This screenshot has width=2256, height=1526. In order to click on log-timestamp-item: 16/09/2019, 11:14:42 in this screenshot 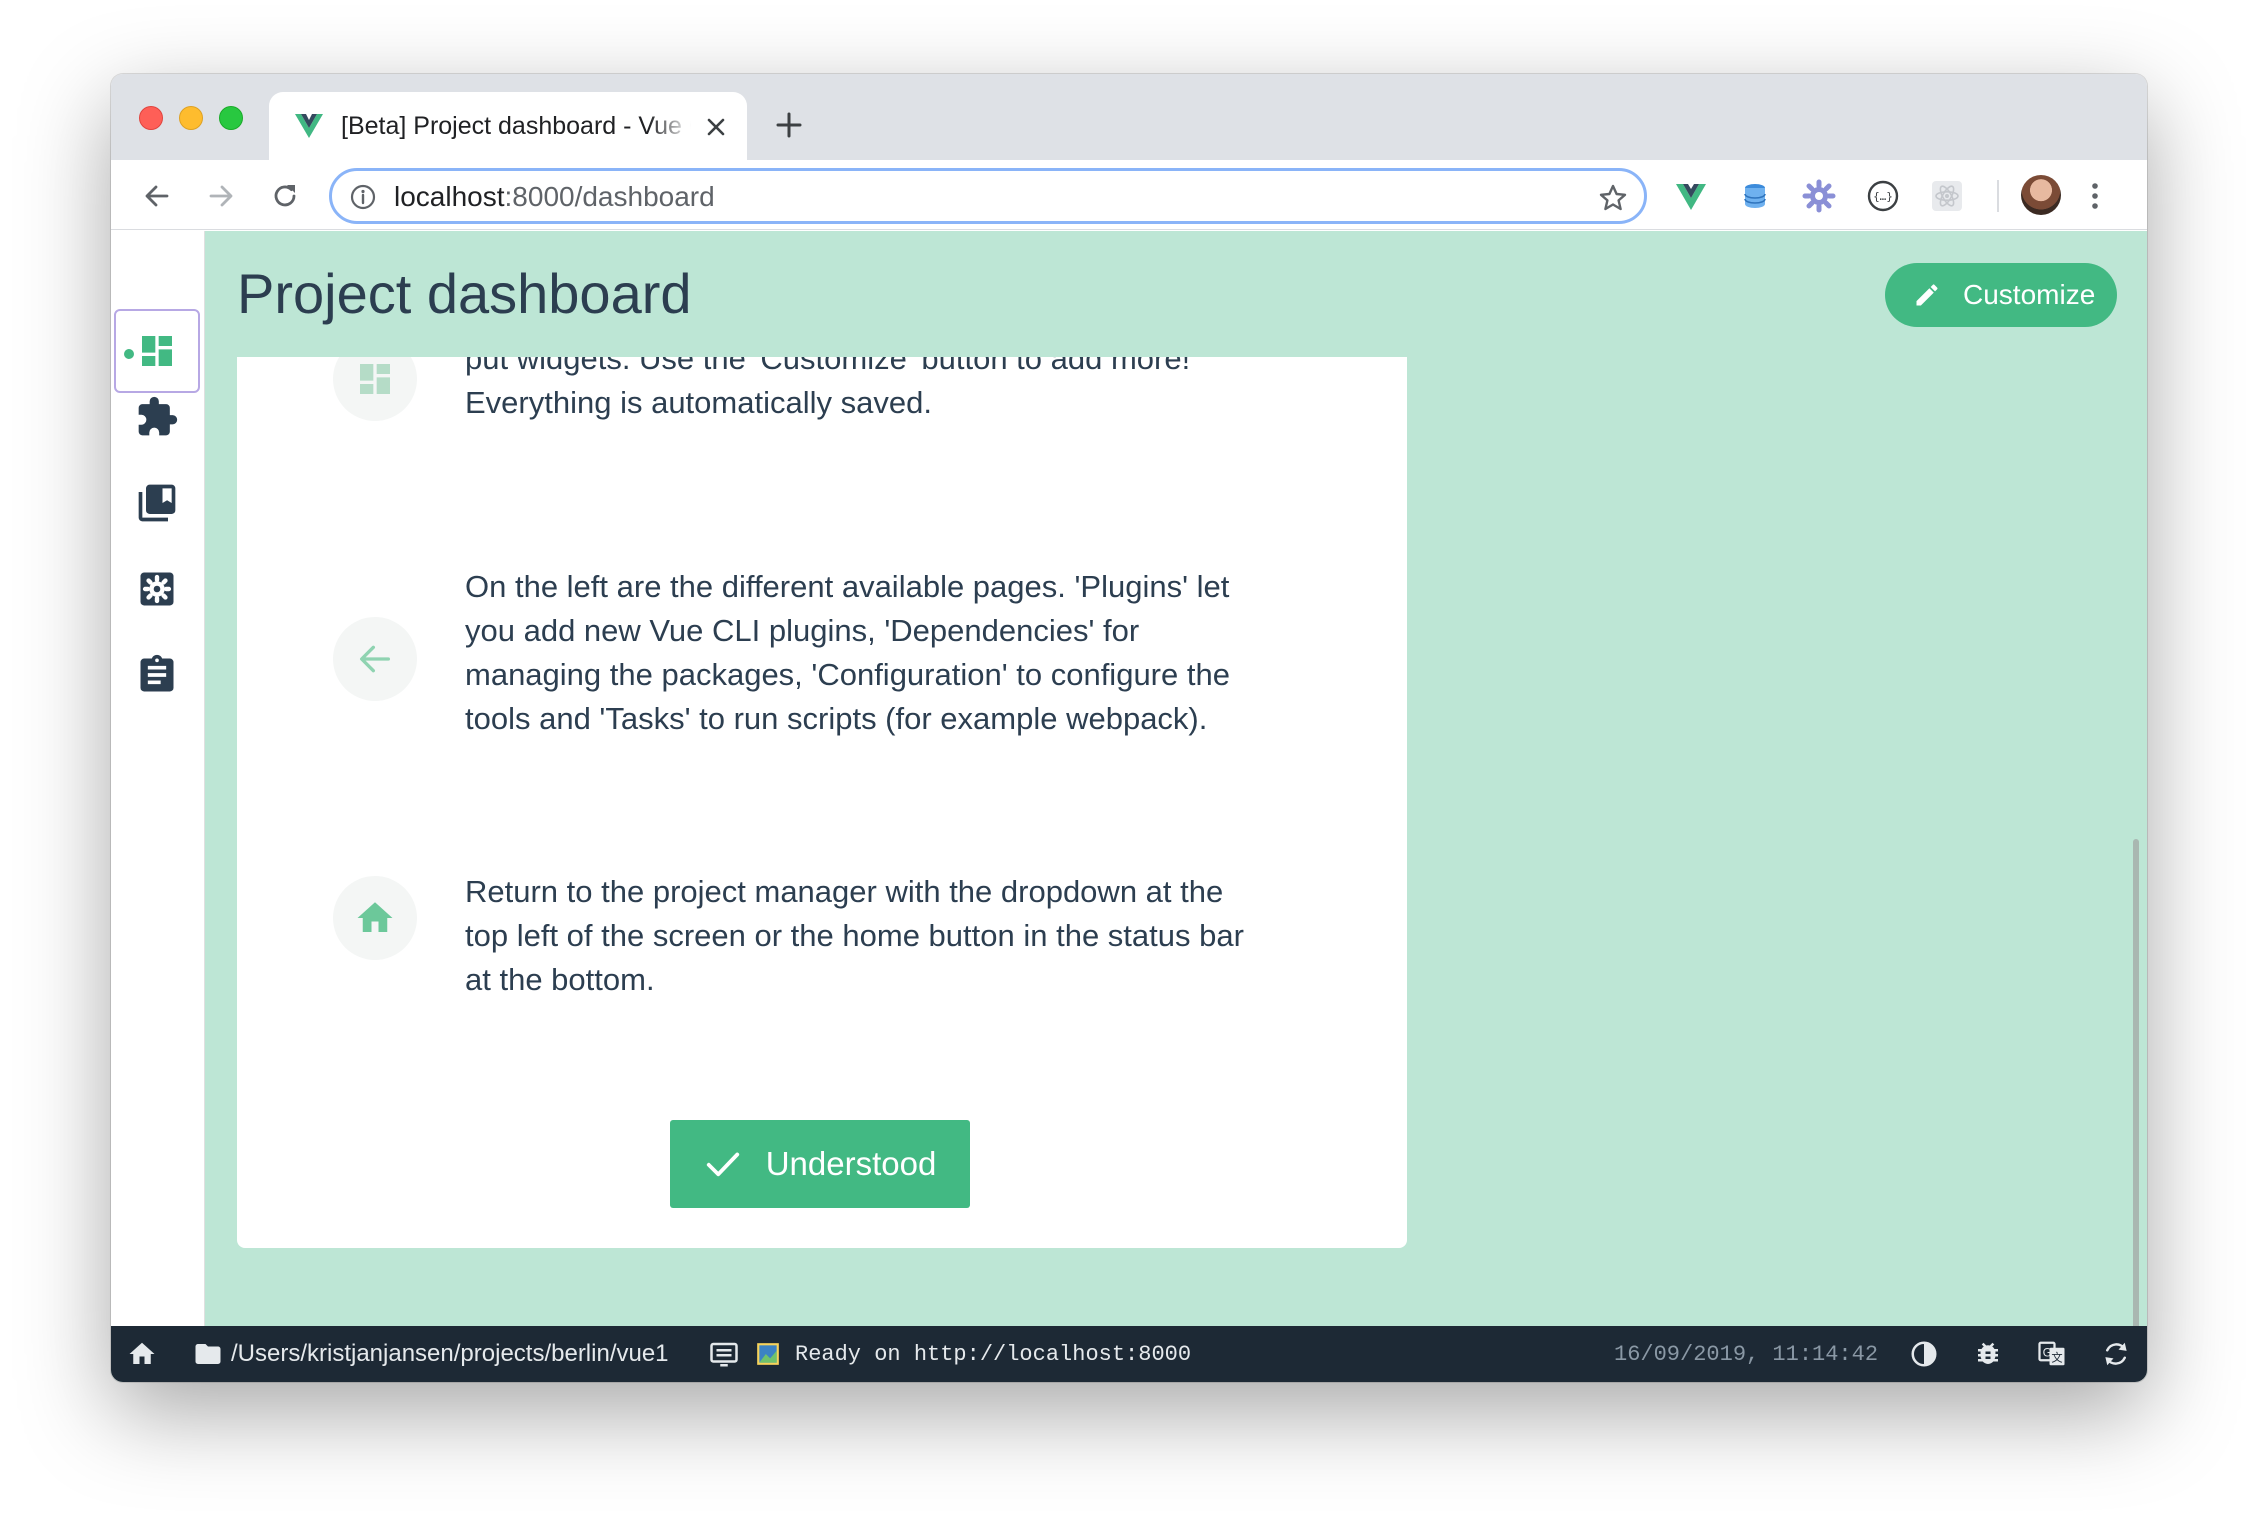, I will do `click(1746, 1354)`.